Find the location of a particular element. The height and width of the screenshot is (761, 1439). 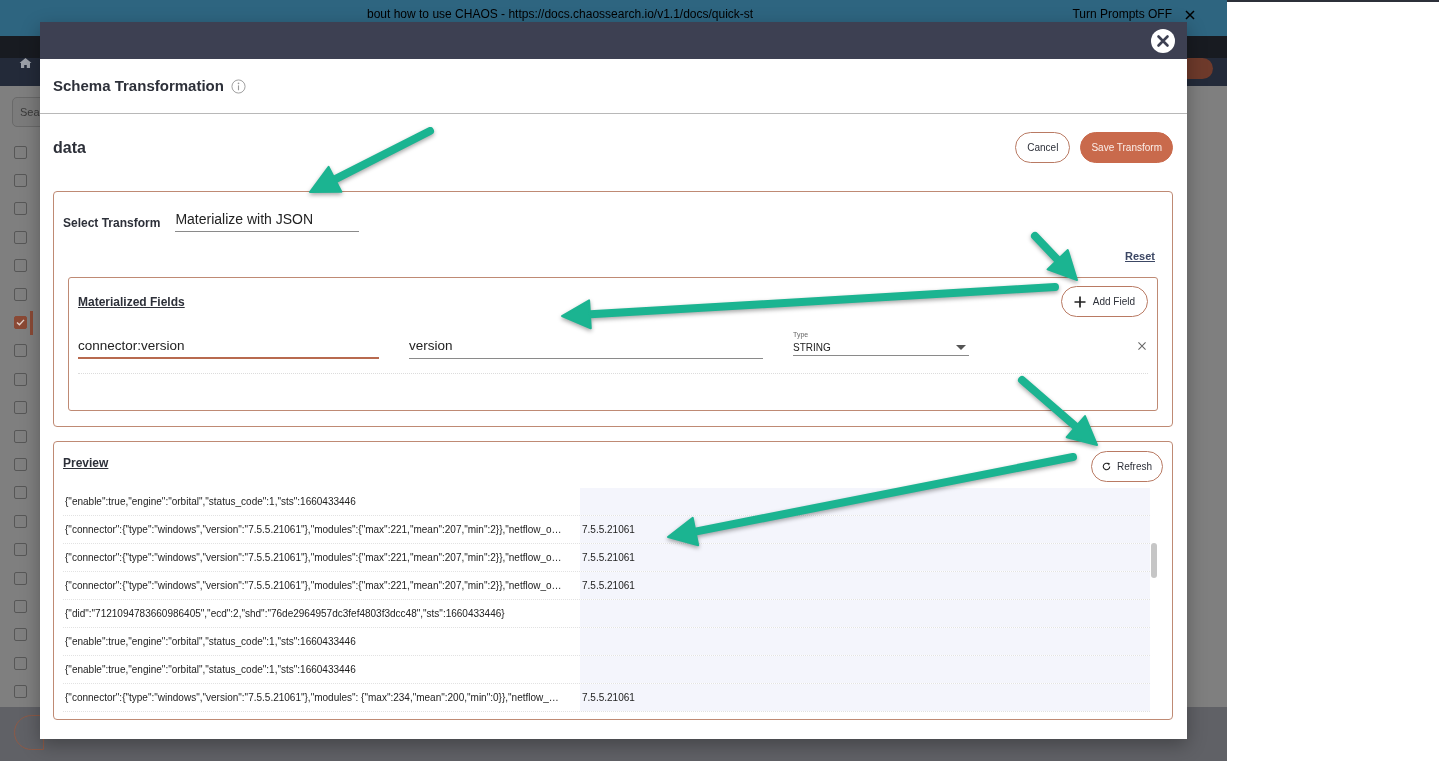

banner-message: bout how to use CHAOS - https://docs.chaossearch.io/v1.1/docs/quick-st is located at coordinates (560, 14).